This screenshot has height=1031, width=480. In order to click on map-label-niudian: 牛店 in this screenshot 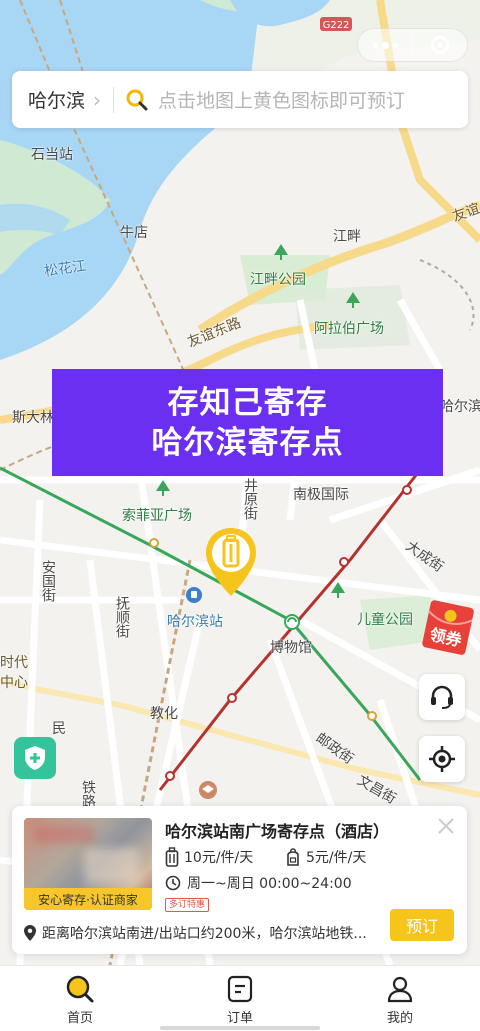, I will do `click(134, 233)`.